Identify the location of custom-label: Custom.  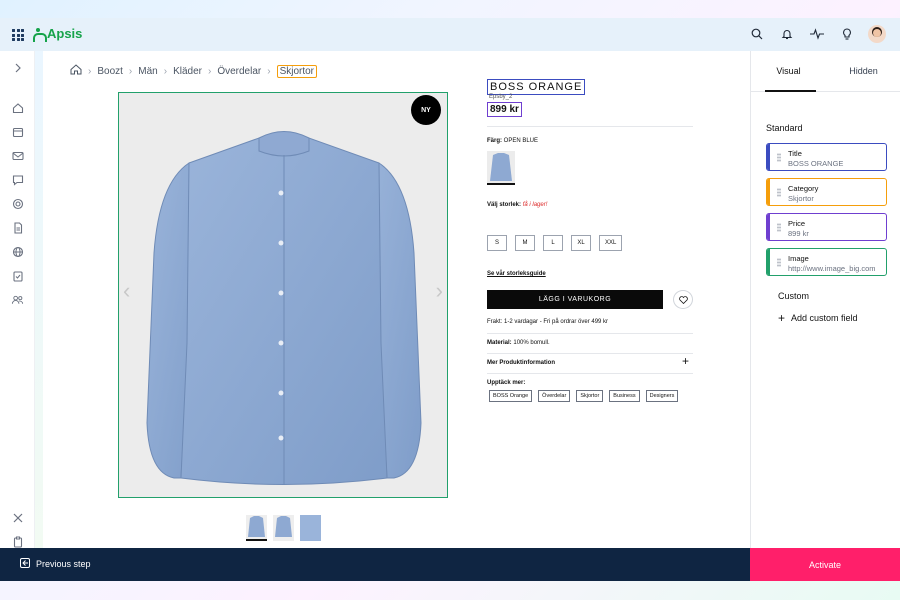
(794, 296).